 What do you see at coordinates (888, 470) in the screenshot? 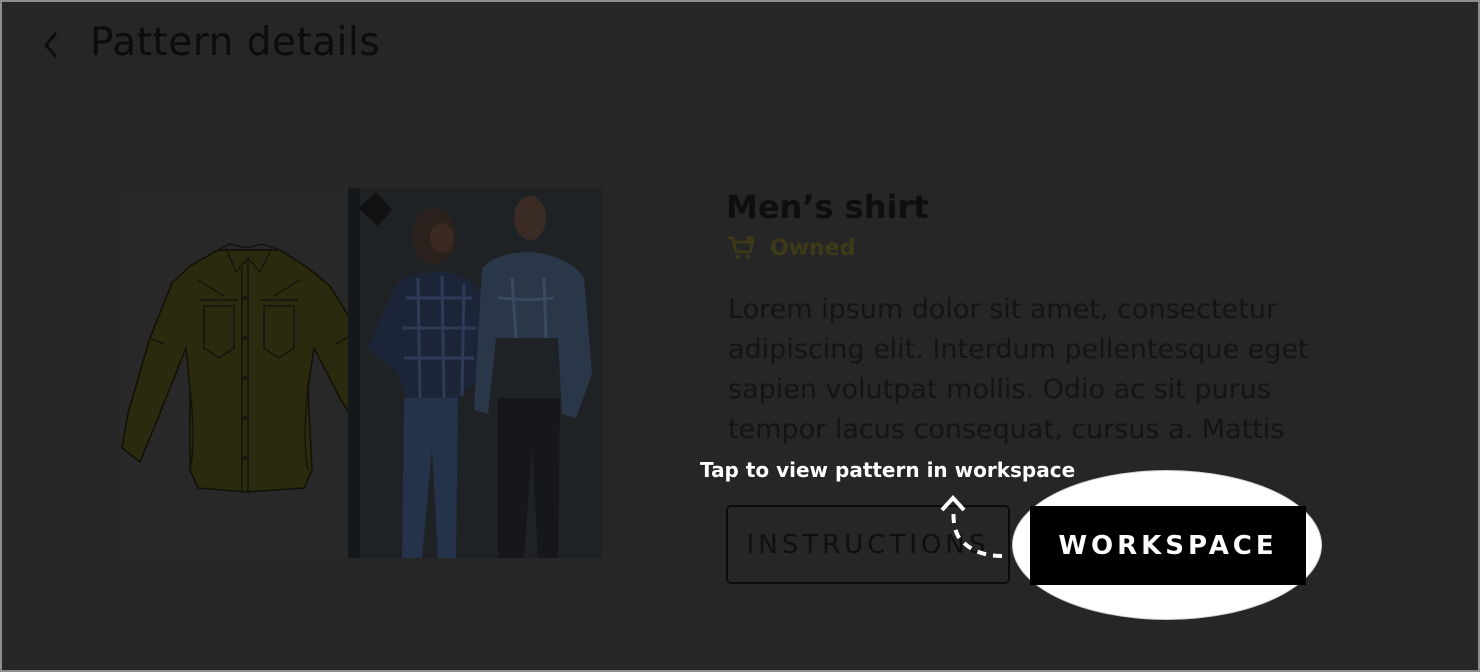
I see `coachmark-hint: Tap to view pattern in workspace` at bounding box center [888, 470].